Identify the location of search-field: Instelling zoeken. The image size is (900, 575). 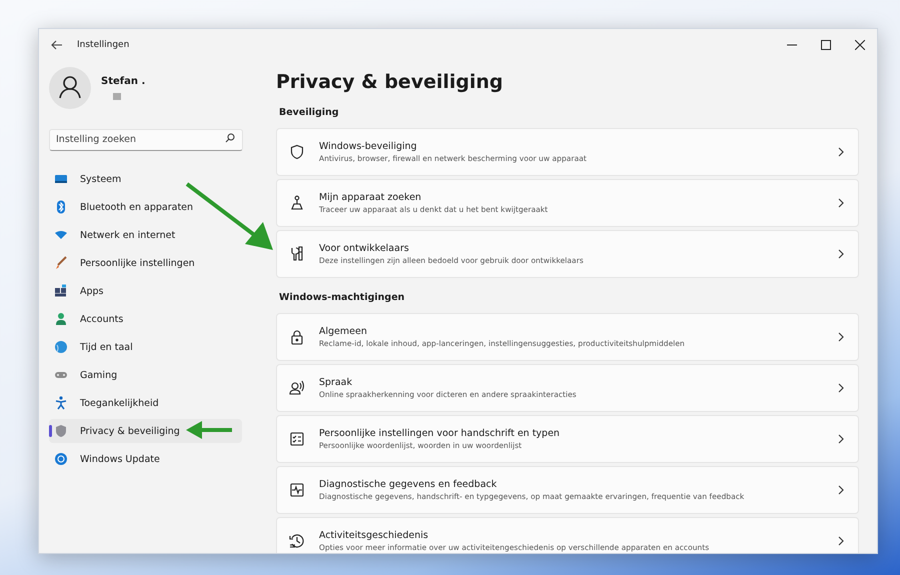
(146, 139).